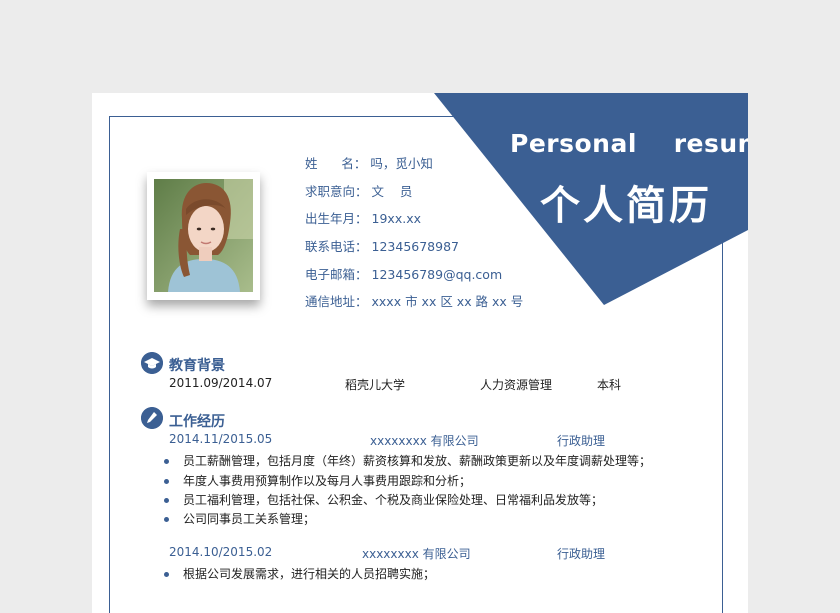 This screenshot has height=613, width=840. I want to click on info-address-value: xxxx 市 xx 区 xx 路 xx 号, so click(447, 301).